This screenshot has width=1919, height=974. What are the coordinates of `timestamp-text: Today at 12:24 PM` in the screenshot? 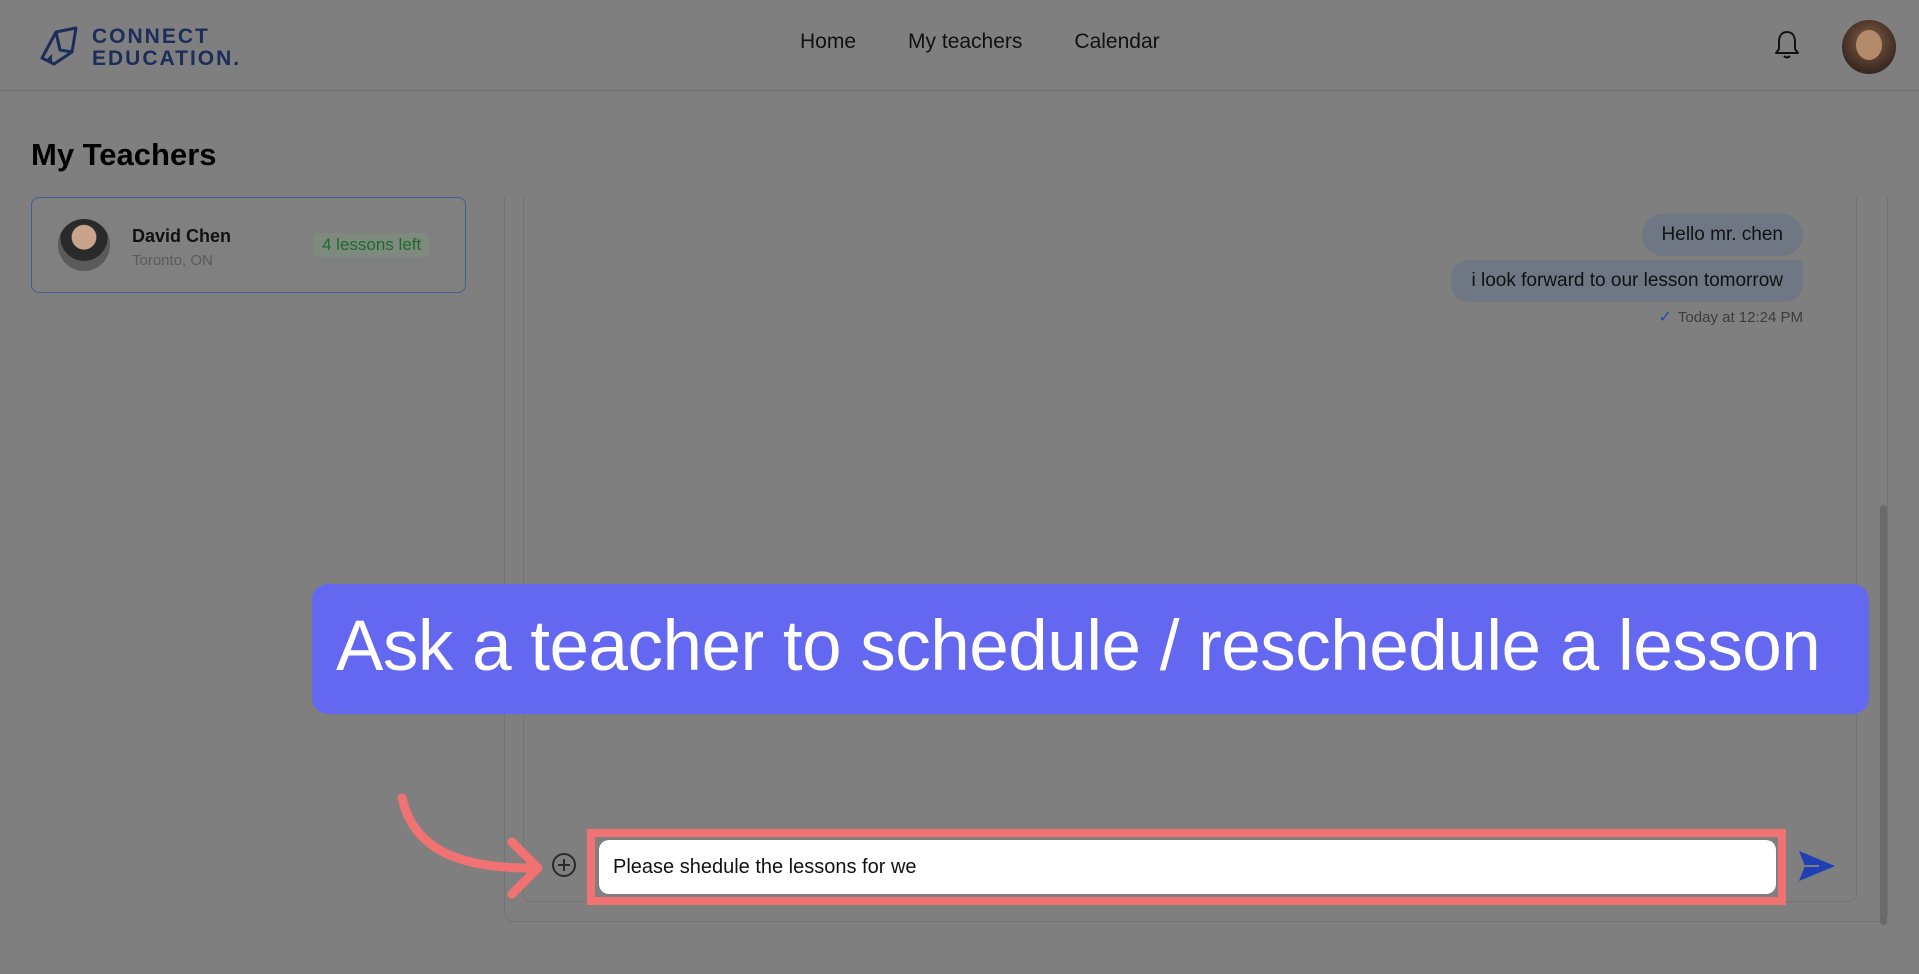 It's located at (1740, 317).